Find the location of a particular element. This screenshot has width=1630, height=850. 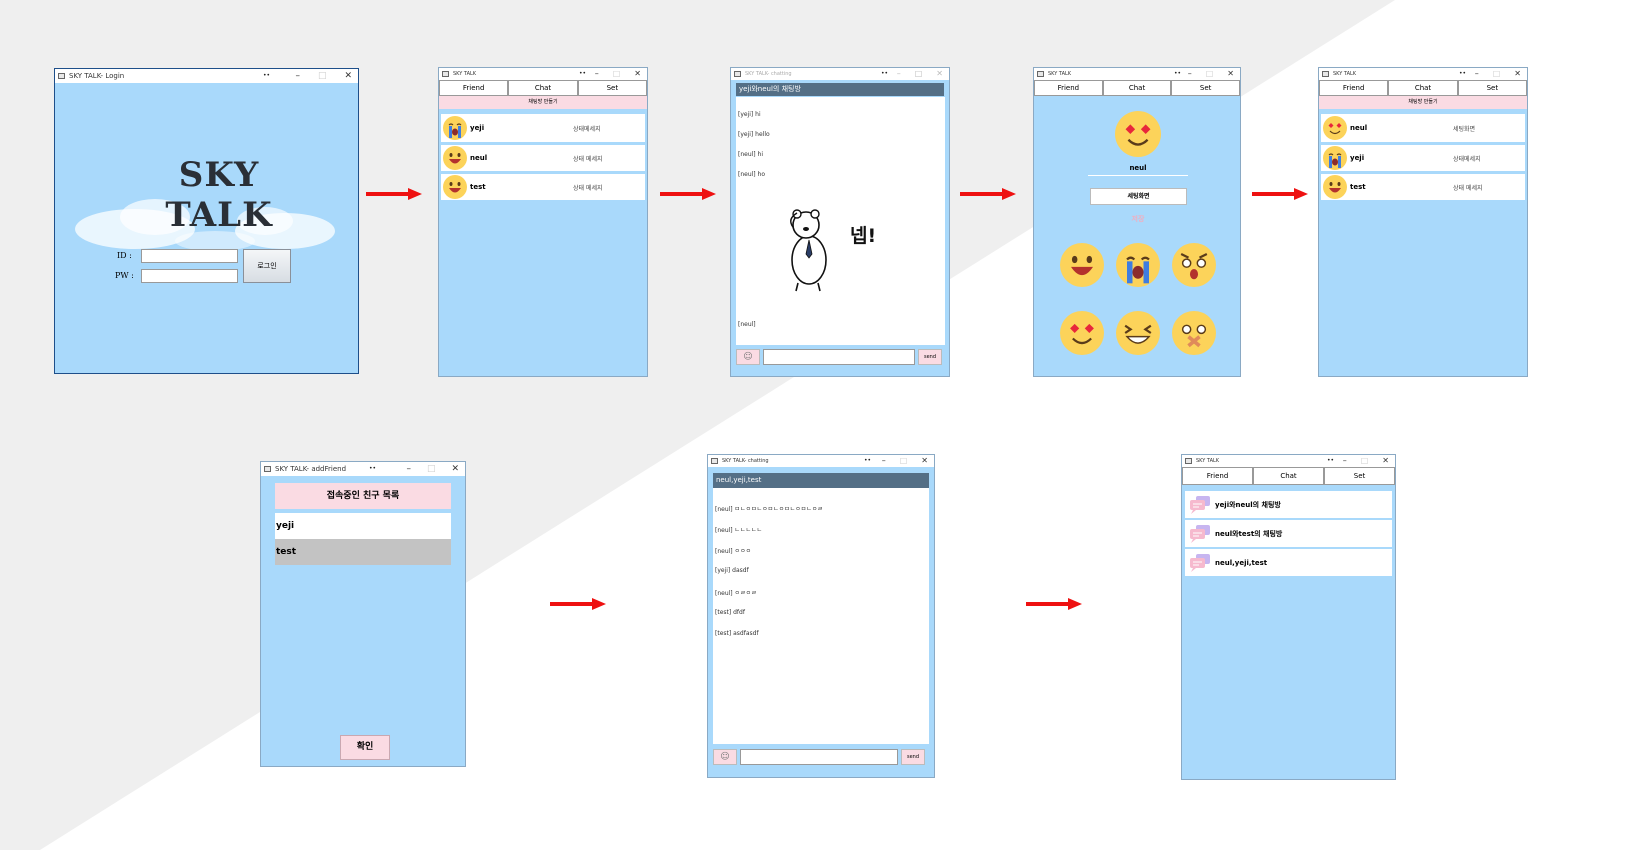

chat-room-row: yeji와neul의 채팅방 is located at coordinates (1288, 504).